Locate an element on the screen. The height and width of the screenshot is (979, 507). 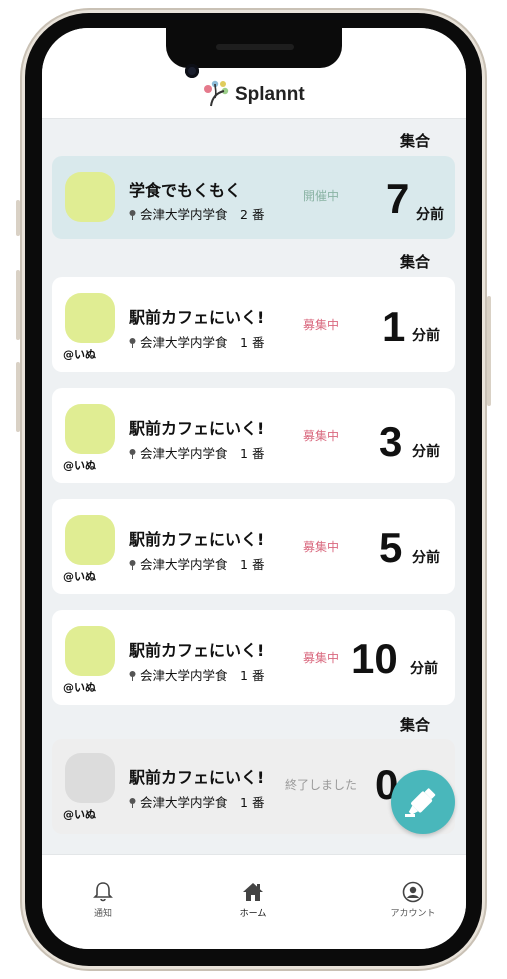
minutes-value: 3 is located at coordinates (391, 441).